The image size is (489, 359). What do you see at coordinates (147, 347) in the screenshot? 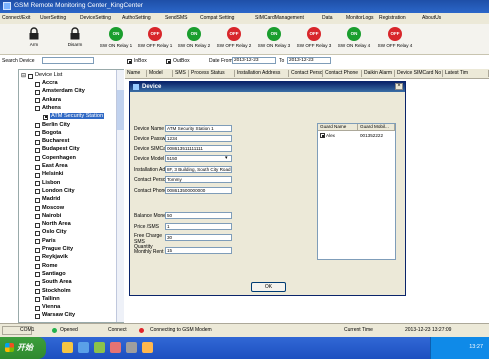
I see `messenger-icon` at bounding box center [147, 347].